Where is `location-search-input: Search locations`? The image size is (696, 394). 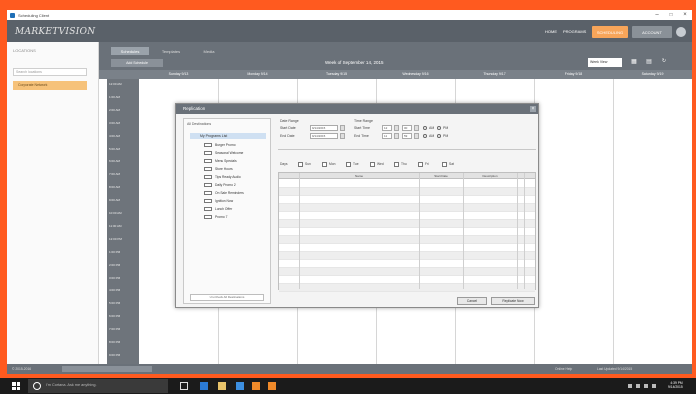
location-search-input: Search locations is located at coordinates (50, 72).